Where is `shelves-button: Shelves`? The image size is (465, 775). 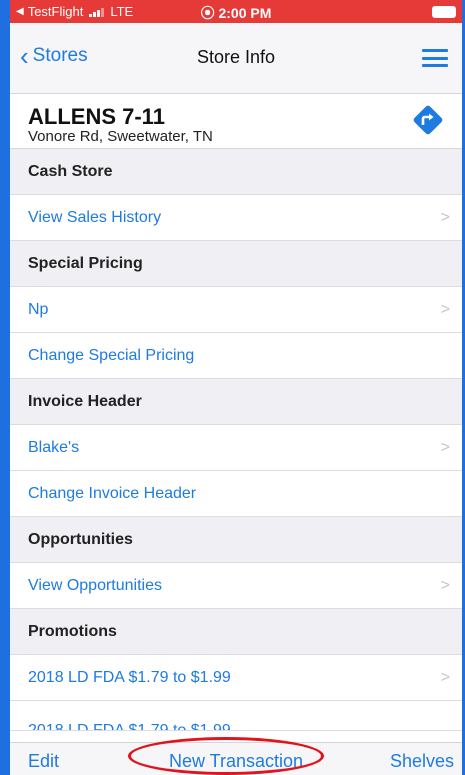 shelves-button: Shelves is located at coordinates (422, 761).